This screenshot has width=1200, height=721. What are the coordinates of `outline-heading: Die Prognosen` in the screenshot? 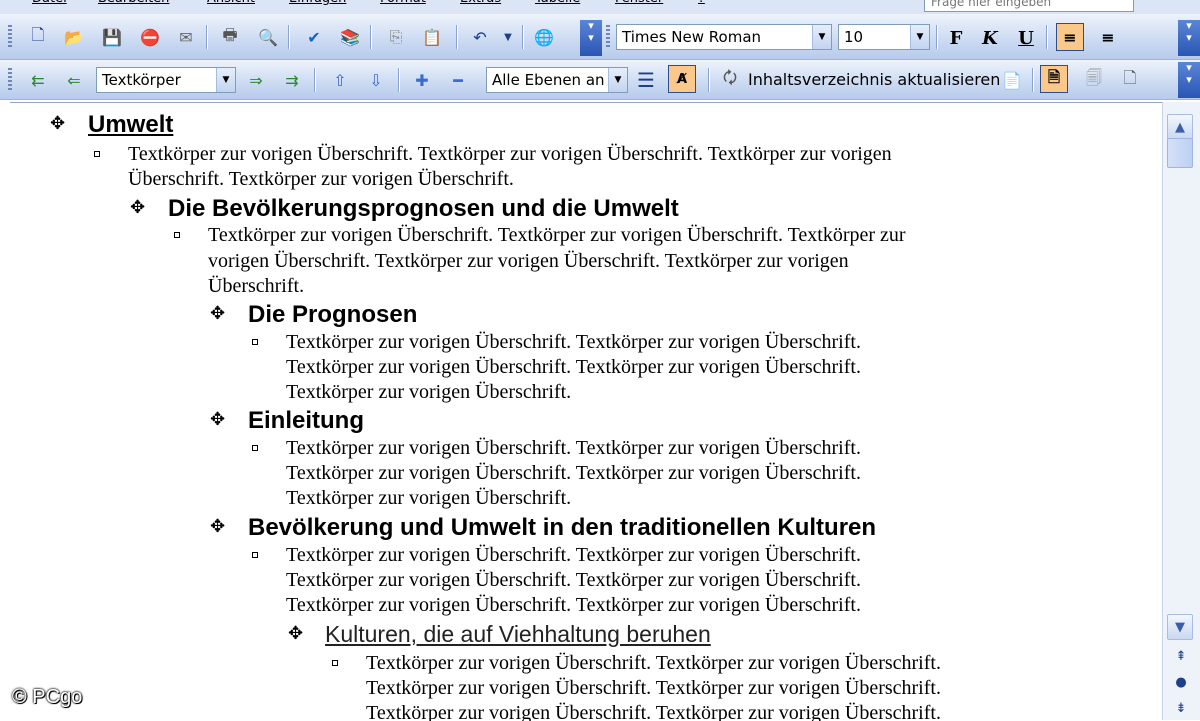 It's located at (332, 315).